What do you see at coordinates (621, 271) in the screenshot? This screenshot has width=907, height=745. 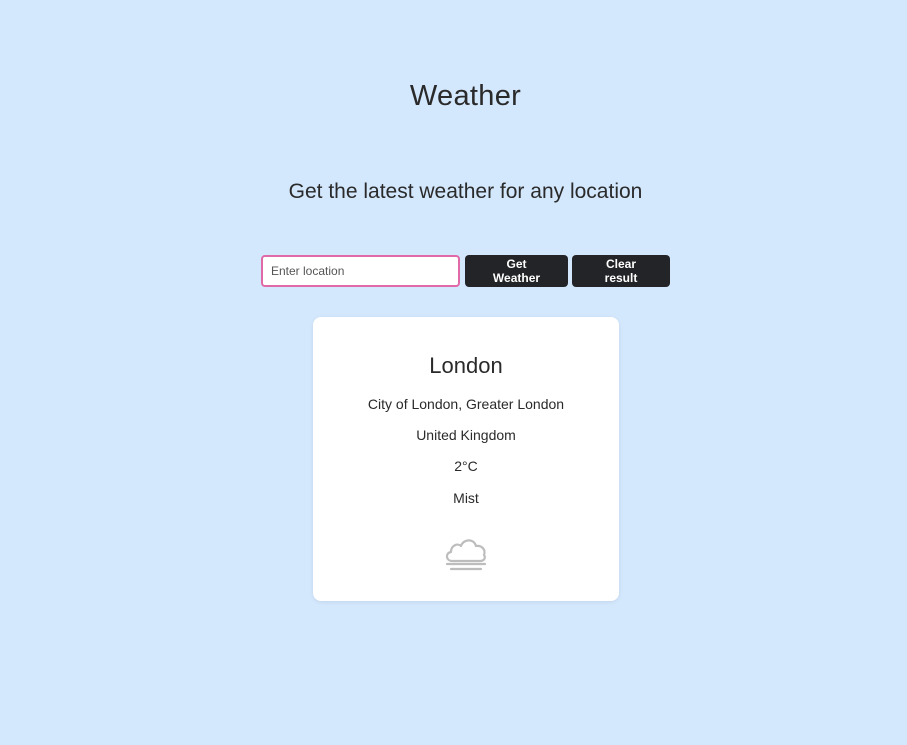 I see `clear-result-button: Clear result` at bounding box center [621, 271].